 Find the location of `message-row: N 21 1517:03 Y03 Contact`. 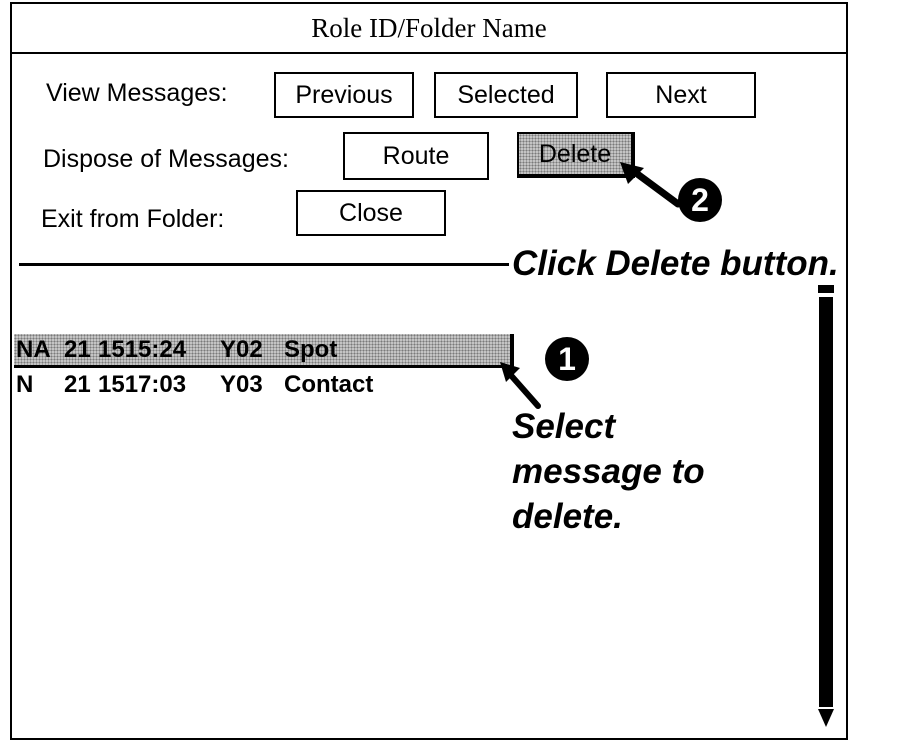

message-row: N 21 1517:03 Y03 Contact is located at coordinates (264, 385).